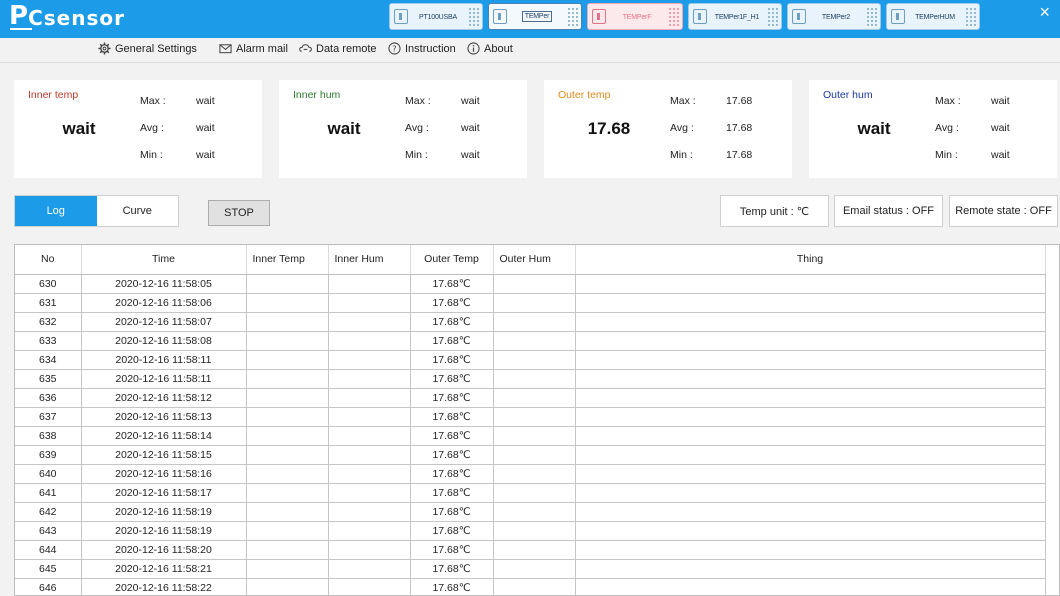 This screenshot has height=596, width=1060. What do you see at coordinates (584, 95) in the screenshot?
I see `card-title: Outer temp` at bounding box center [584, 95].